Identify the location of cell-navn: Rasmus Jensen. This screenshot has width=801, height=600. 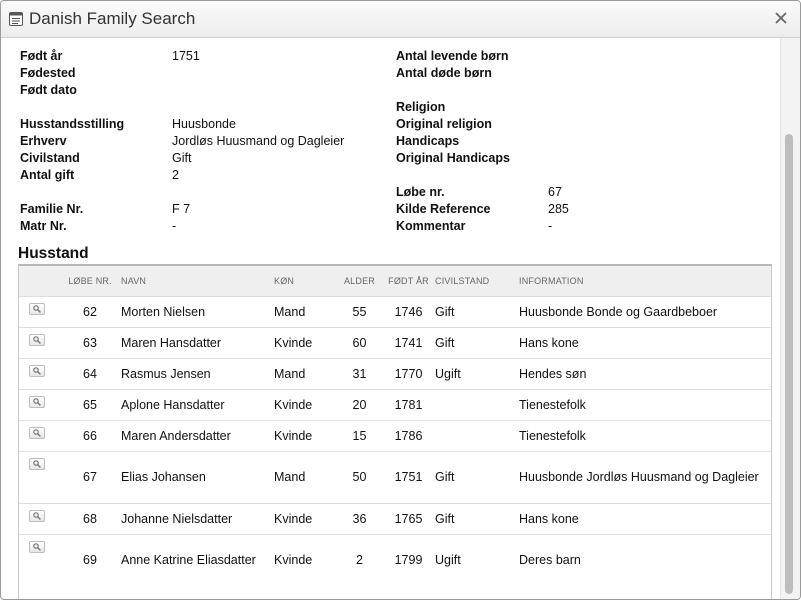
(197, 373).